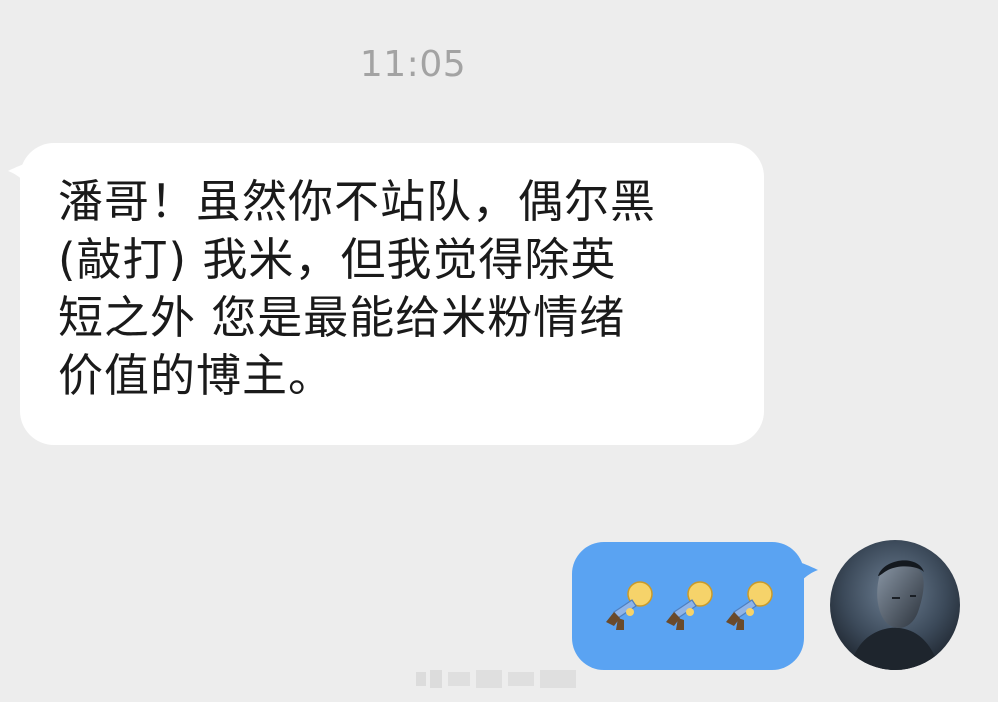  I want to click on outgoing-message-bubble, so click(695, 606).